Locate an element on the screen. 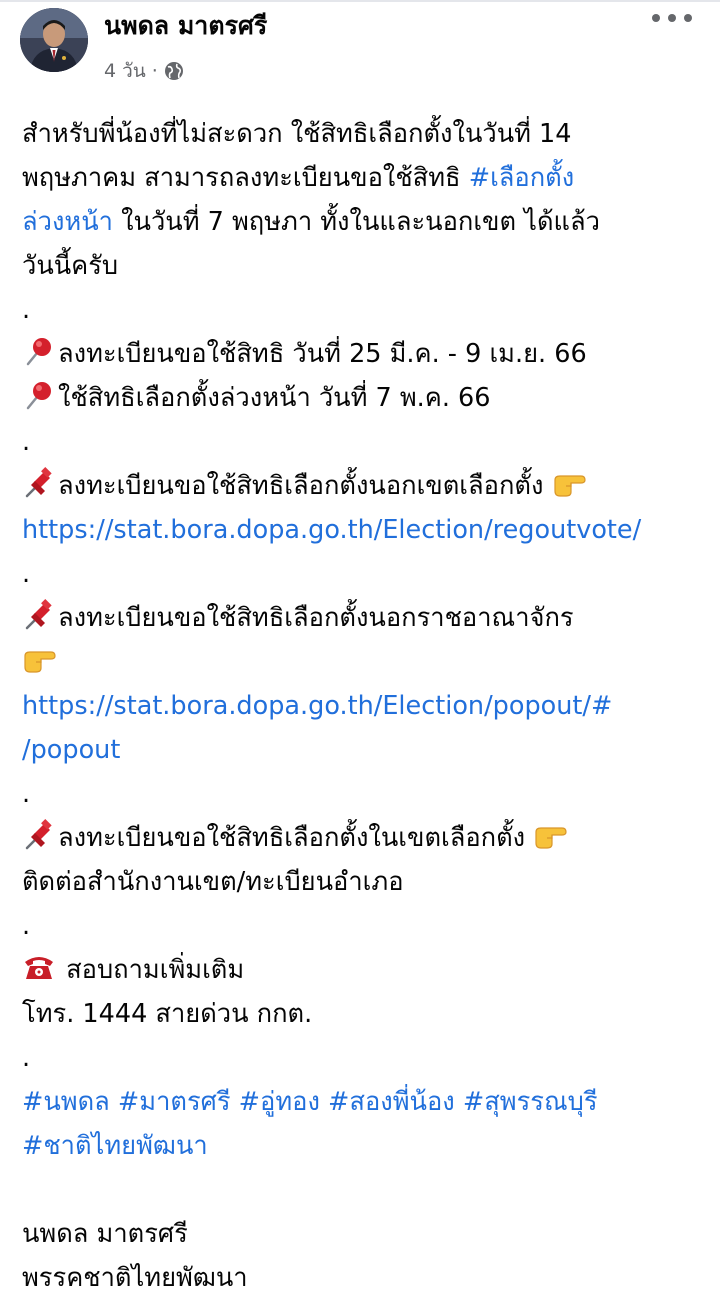 The height and width of the screenshot is (1300, 720). inquiry-phone: โทร. 1444 สายด่วน กกต. is located at coordinates (167, 1014).